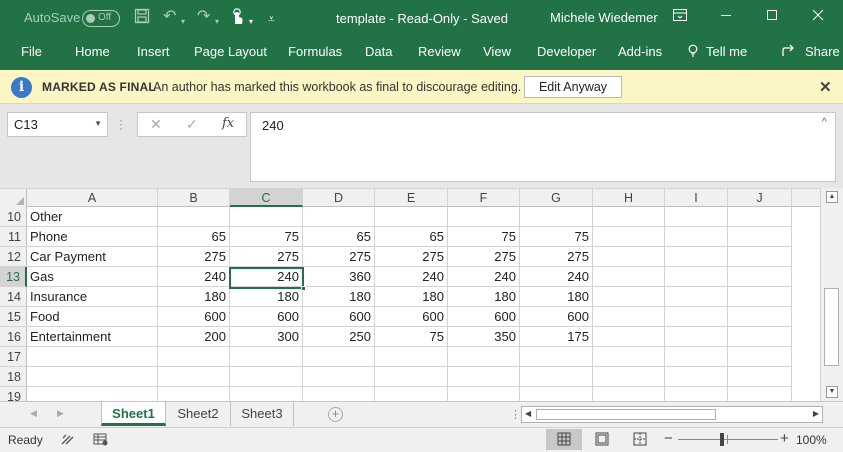 This screenshot has height=452, width=843. Describe the element at coordinates (92, 277) in the screenshot. I see `cell-a13: Gas` at that location.